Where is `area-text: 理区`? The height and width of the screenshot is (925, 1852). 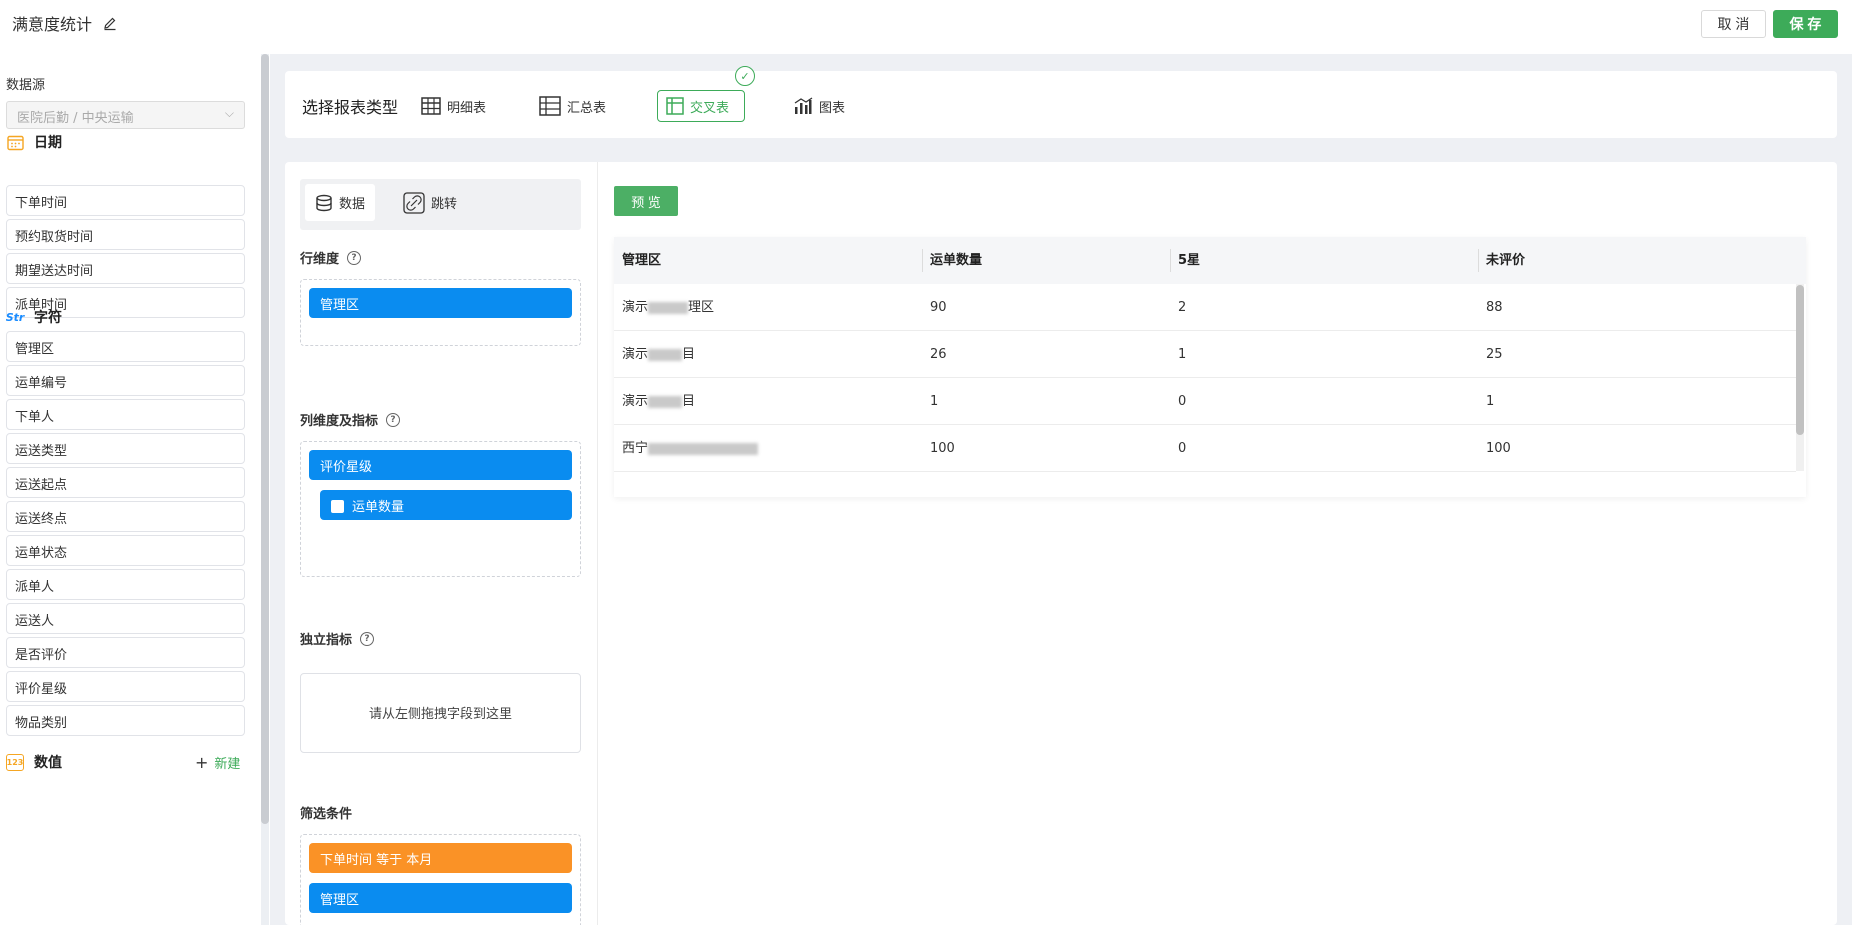
area-text: 理区 is located at coordinates (701, 307).